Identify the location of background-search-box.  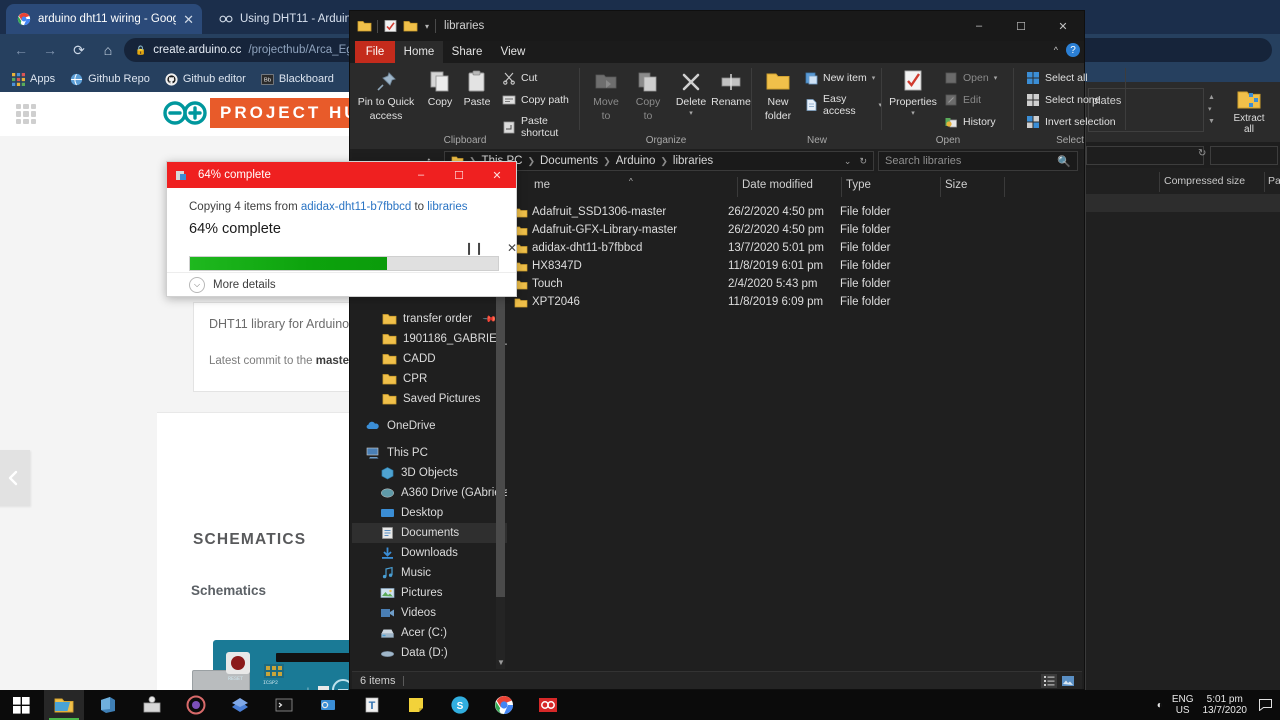
(1244, 155).